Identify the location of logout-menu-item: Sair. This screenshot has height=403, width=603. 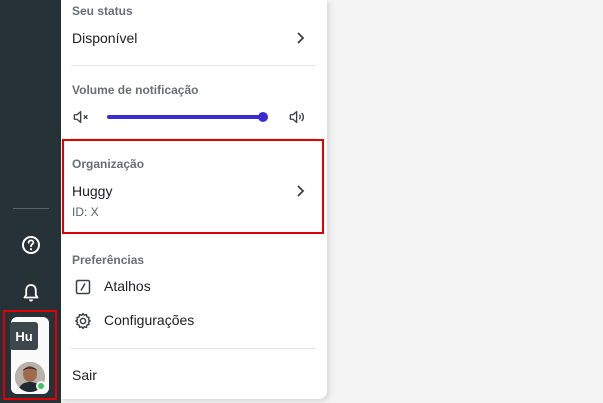
(194, 375).